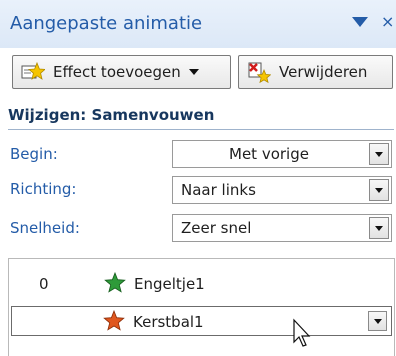 The width and height of the screenshot is (396, 356). I want to click on animation-item-dropdown-arrow-icon, so click(377, 321).